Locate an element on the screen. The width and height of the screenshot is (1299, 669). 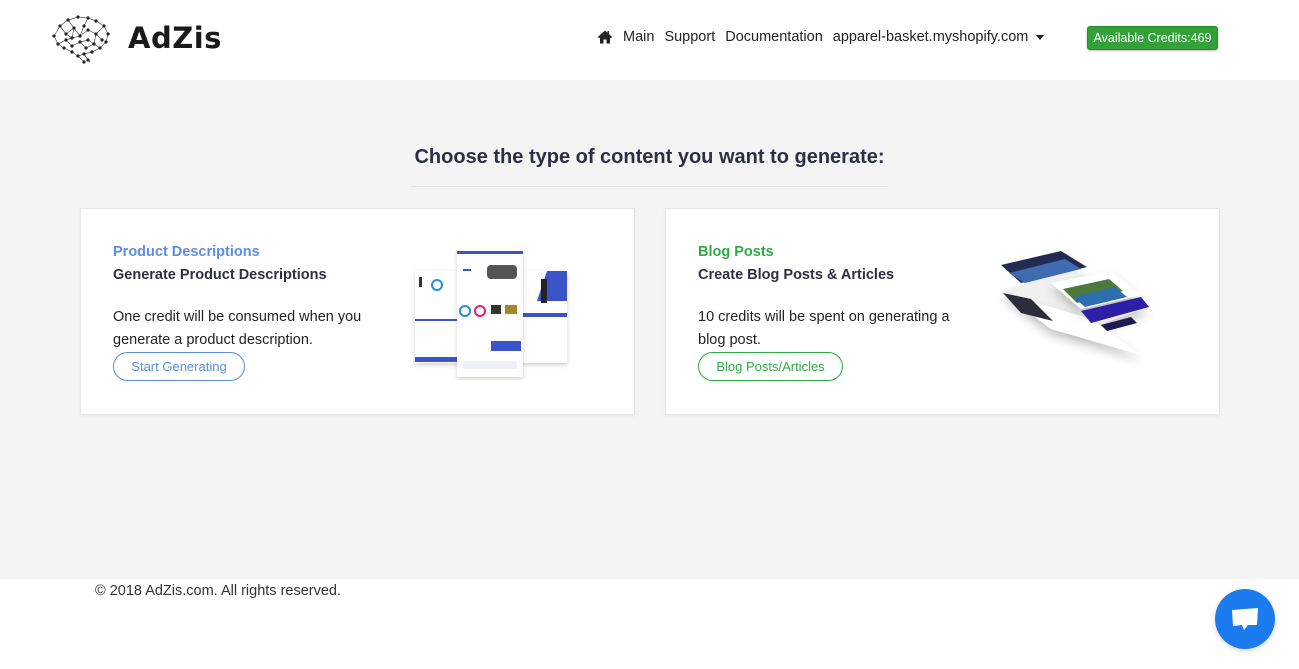
card-label: Blog Posts is located at coordinates (736, 252).